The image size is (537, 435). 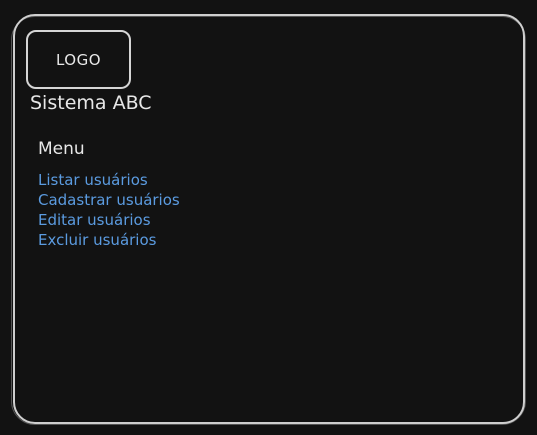 I want to click on menu-item-excluir: Excluir usuários, so click(x=109, y=240).